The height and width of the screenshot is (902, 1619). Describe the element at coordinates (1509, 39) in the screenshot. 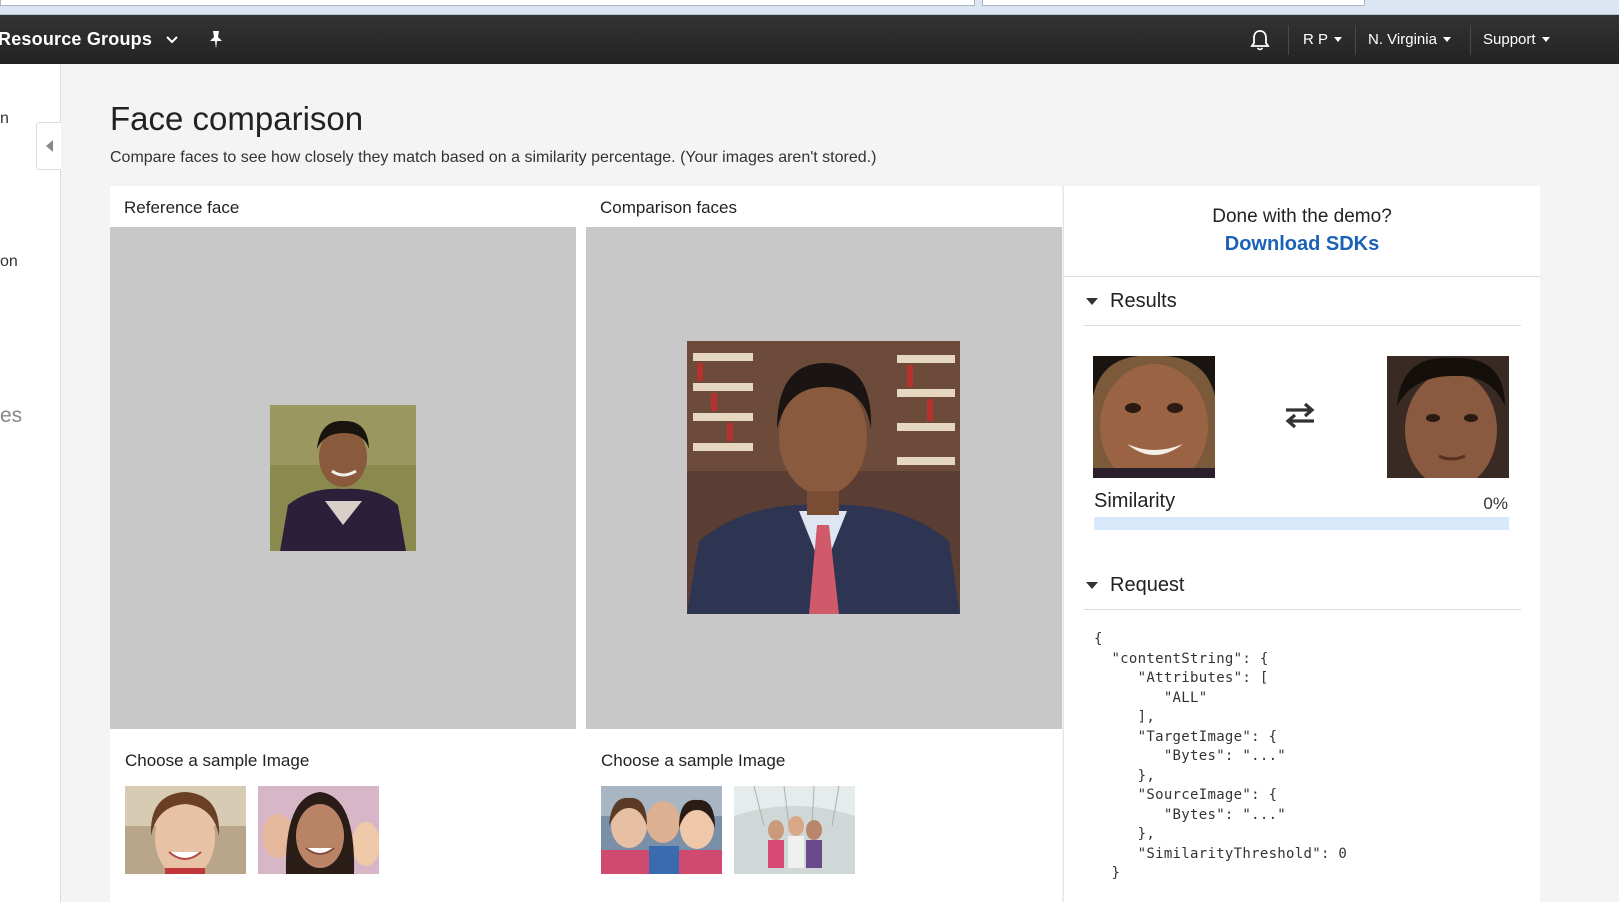

I see `support-label: Support` at that location.